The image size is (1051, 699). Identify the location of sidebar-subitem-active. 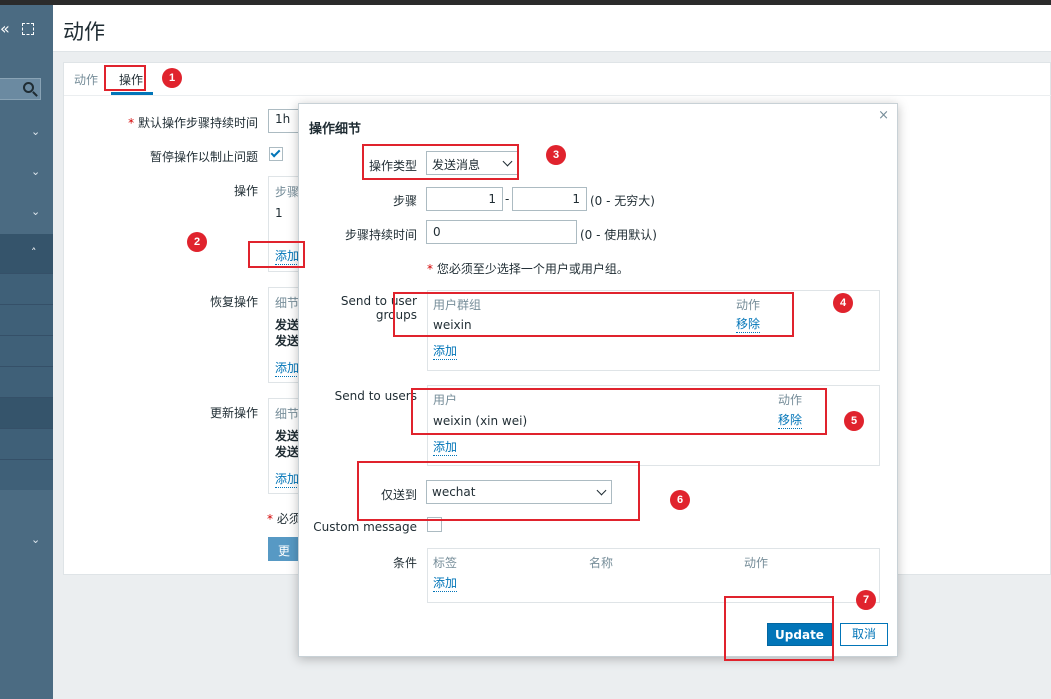
(26, 412).